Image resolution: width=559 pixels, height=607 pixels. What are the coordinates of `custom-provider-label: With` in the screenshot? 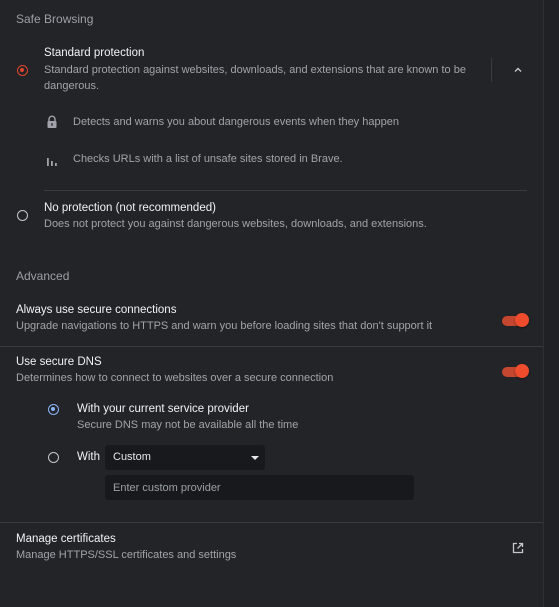 It's located at (88, 457).